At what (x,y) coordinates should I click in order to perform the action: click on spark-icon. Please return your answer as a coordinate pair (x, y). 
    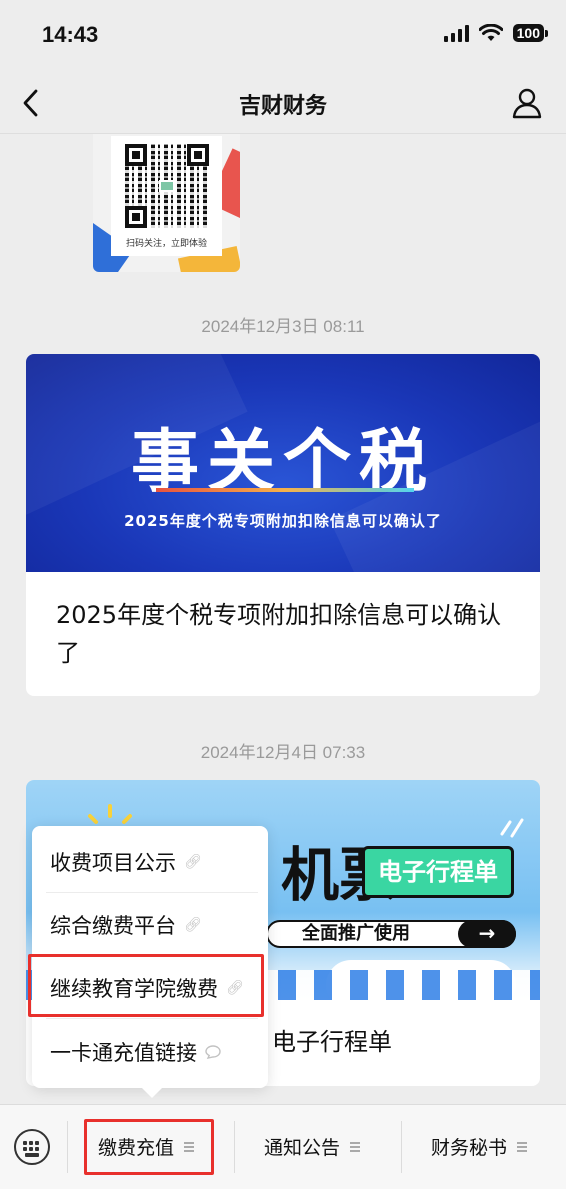
    Looking at the image, I should click on (512, 828).